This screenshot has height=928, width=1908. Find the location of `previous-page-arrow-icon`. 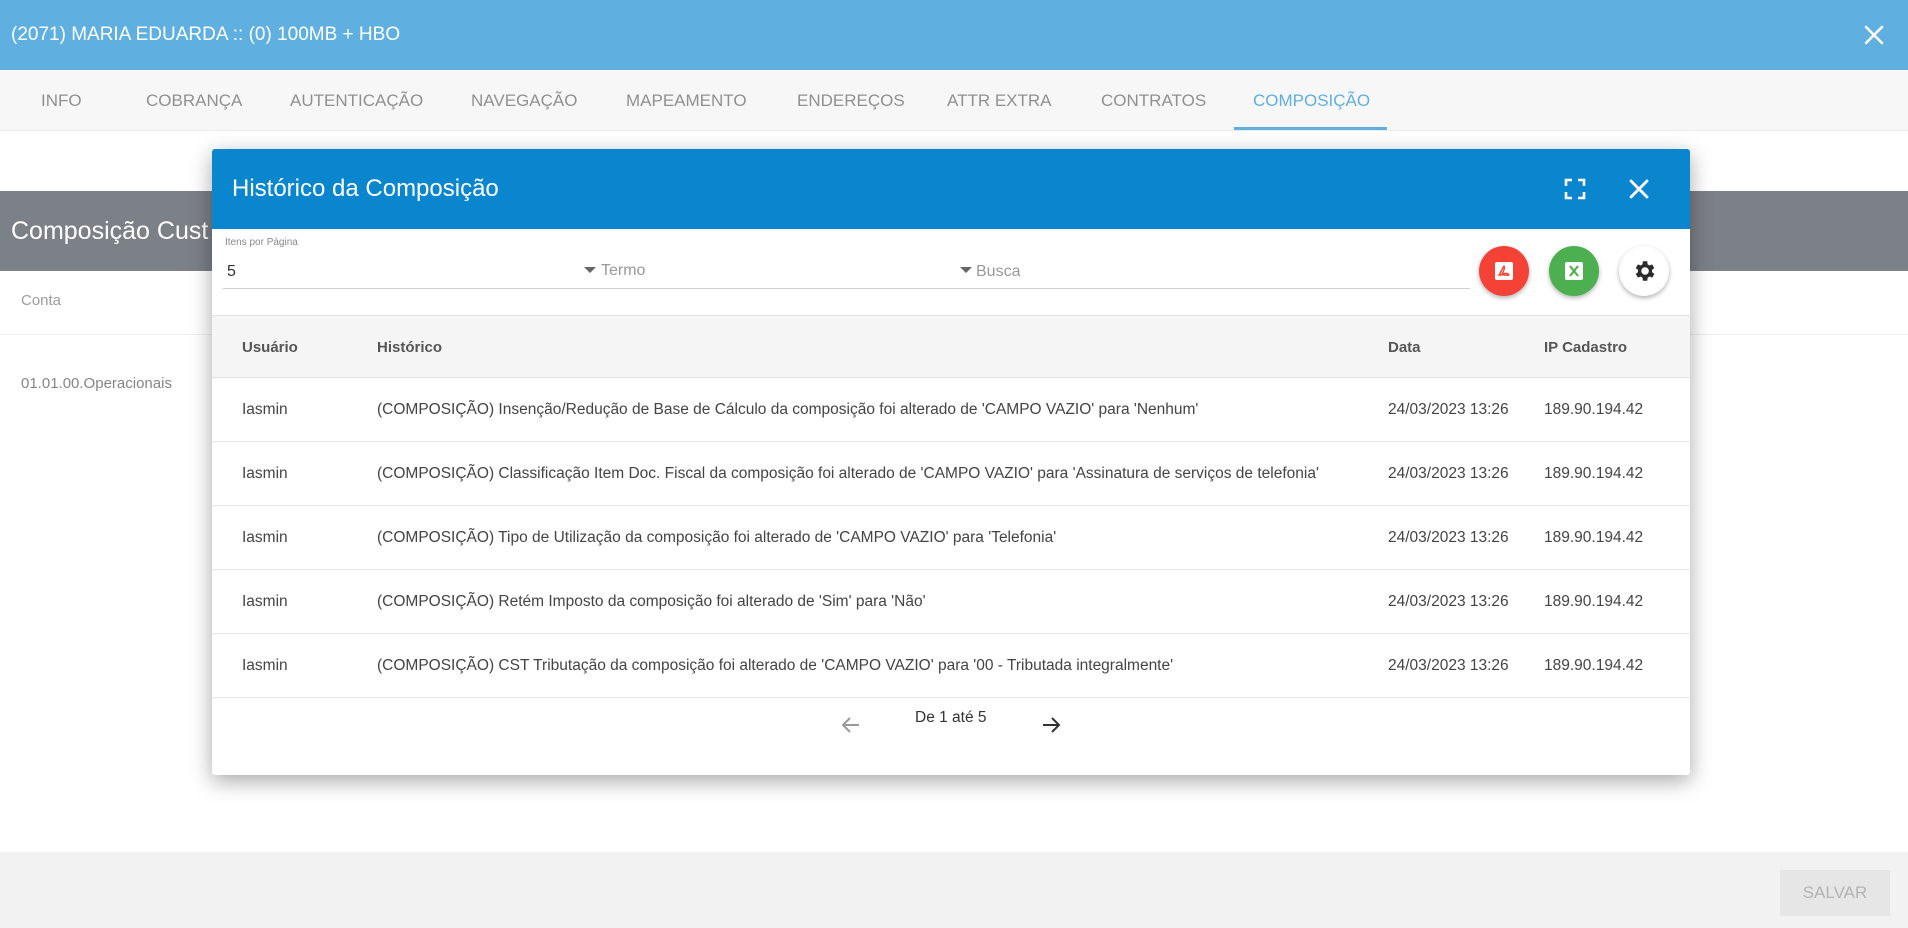

previous-page-arrow-icon is located at coordinates (851, 725).